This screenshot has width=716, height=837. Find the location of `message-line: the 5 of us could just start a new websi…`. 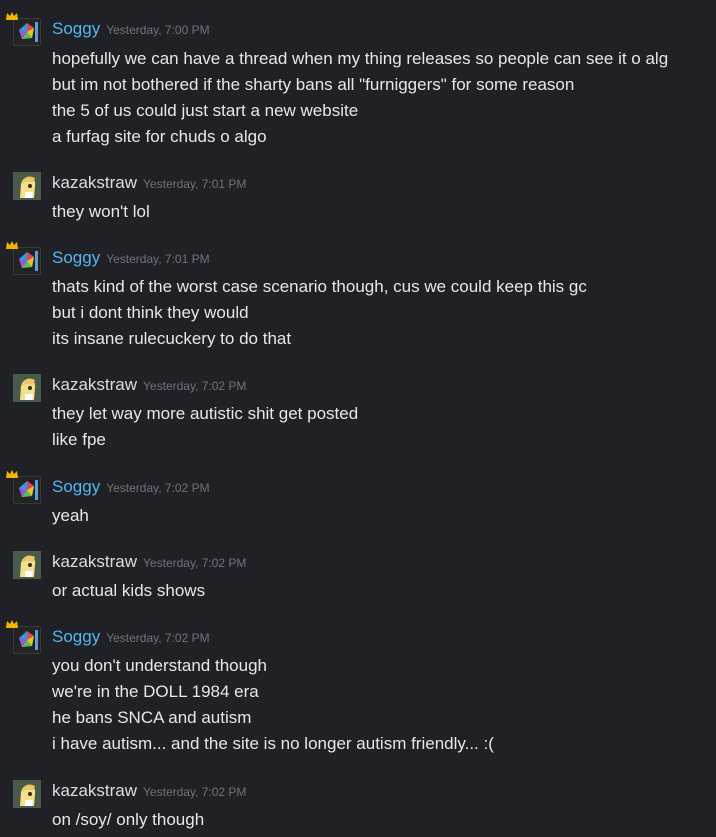

message-line: the 5 of us could just start a new websi… is located at coordinates (205, 110).